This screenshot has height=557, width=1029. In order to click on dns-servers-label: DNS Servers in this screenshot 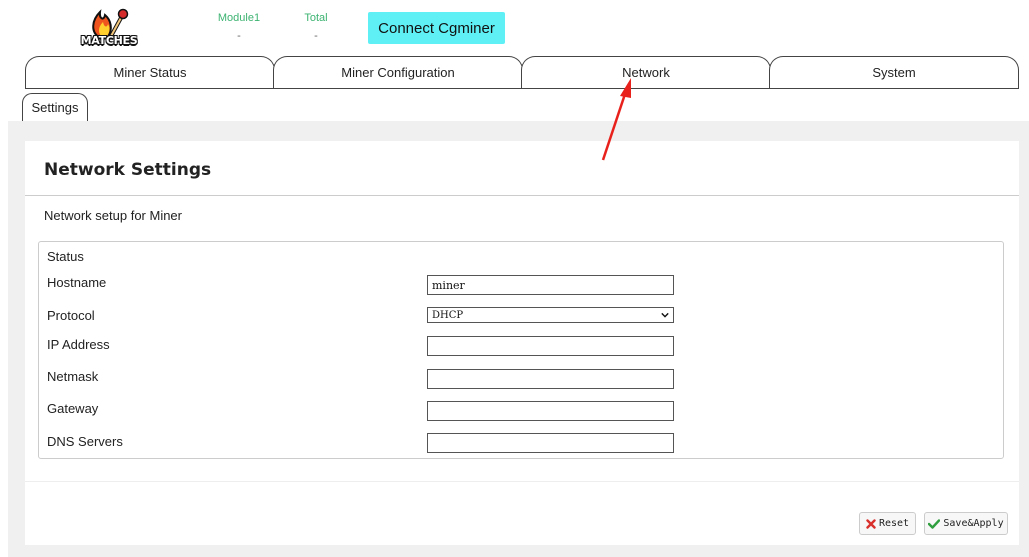, I will do `click(85, 441)`.